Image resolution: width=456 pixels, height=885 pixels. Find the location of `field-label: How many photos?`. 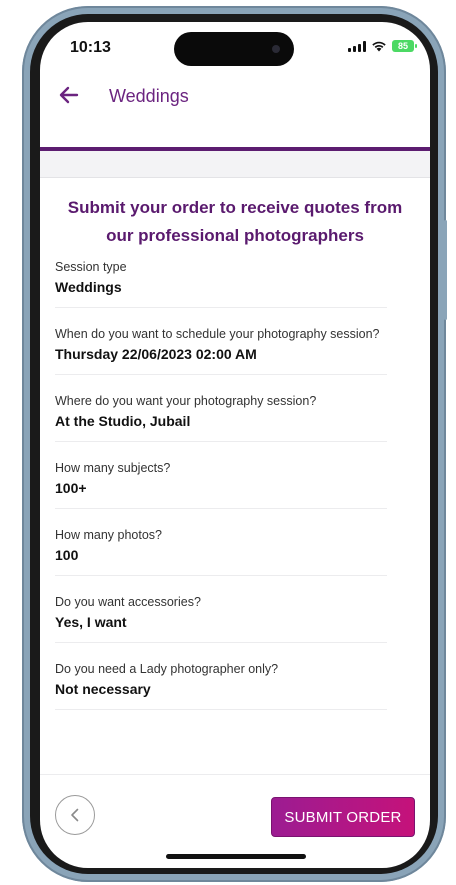

field-label: How many photos? is located at coordinates (109, 535).